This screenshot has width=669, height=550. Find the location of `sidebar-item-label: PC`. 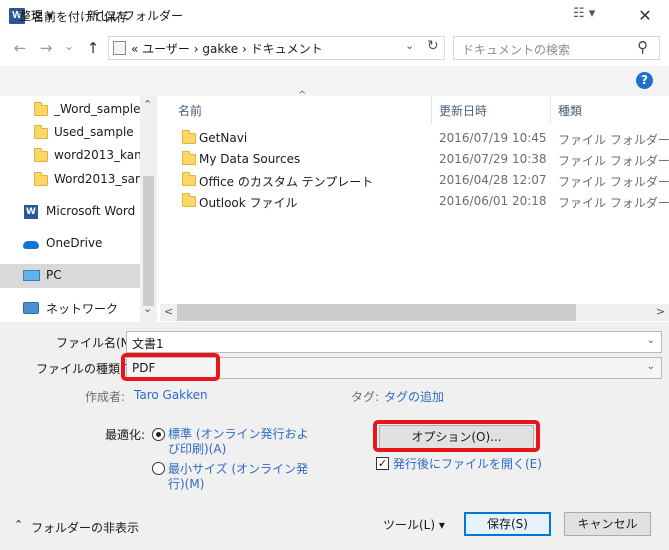

sidebar-item-label: PC is located at coordinates (54, 275).